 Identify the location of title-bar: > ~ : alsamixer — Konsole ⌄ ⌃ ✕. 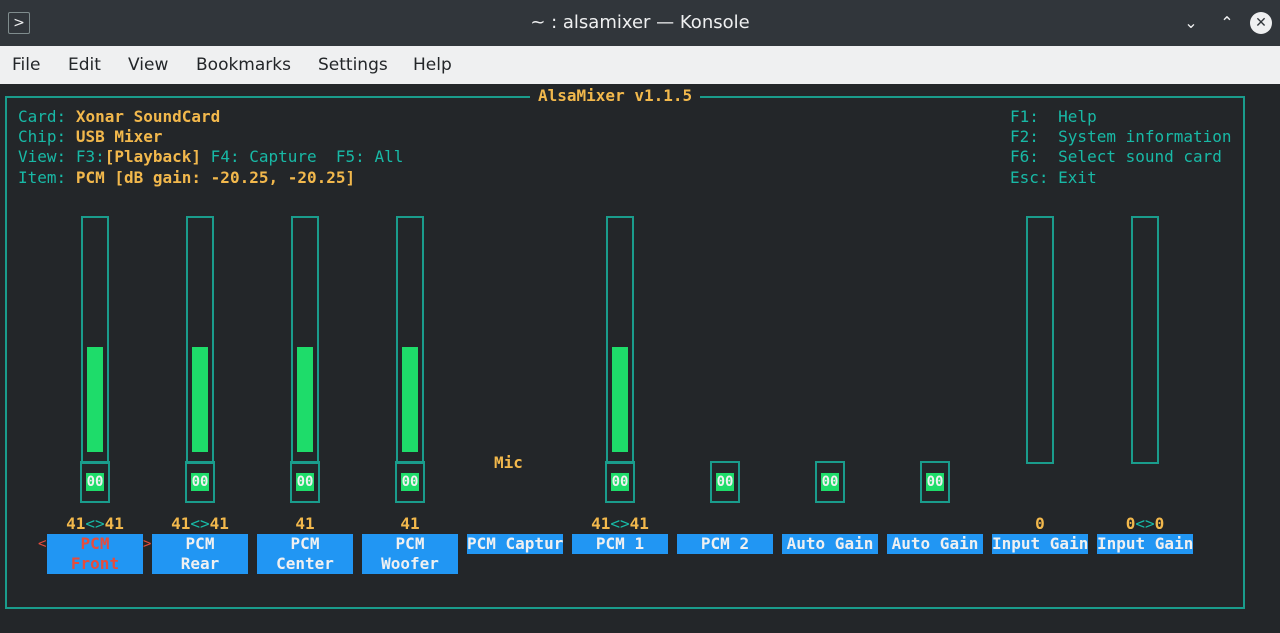
(640, 23).